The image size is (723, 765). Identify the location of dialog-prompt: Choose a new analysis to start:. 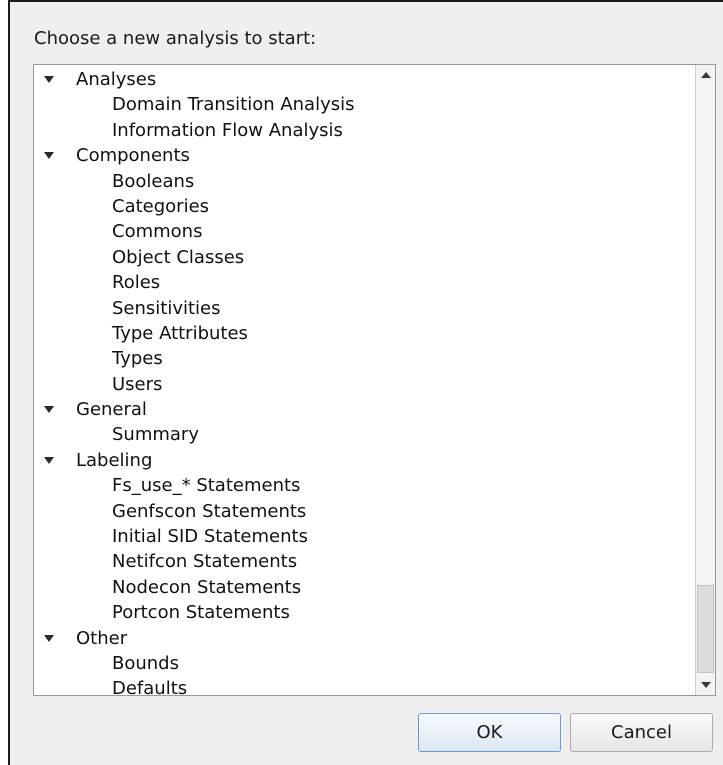
(175, 38).